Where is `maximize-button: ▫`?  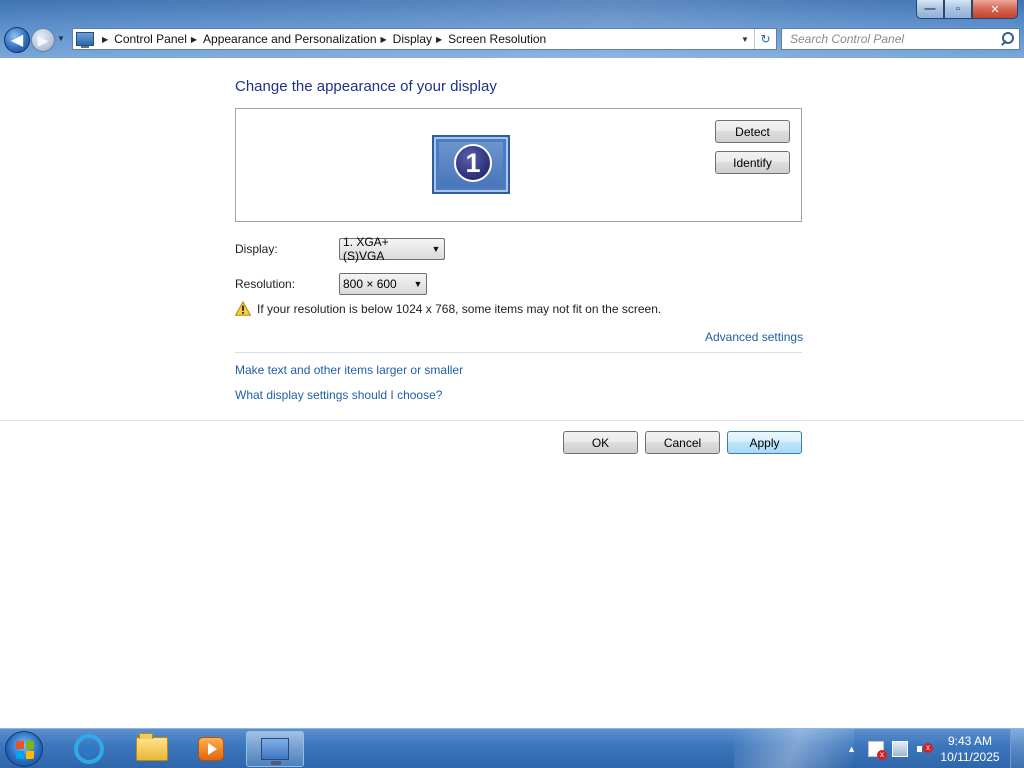
maximize-button: ▫ is located at coordinates (958, 9).